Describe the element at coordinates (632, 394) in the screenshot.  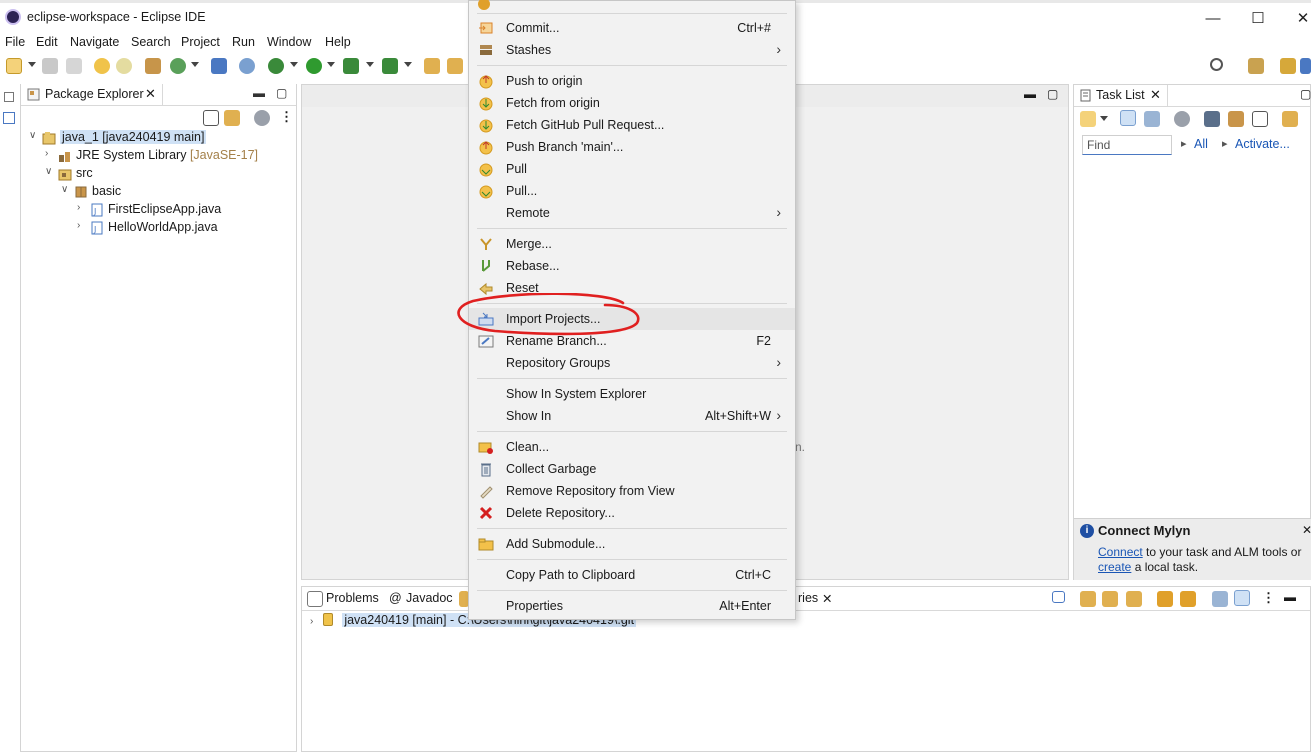
I see `menu-item-show-in-system-explorer: Show In System Explorer` at that location.